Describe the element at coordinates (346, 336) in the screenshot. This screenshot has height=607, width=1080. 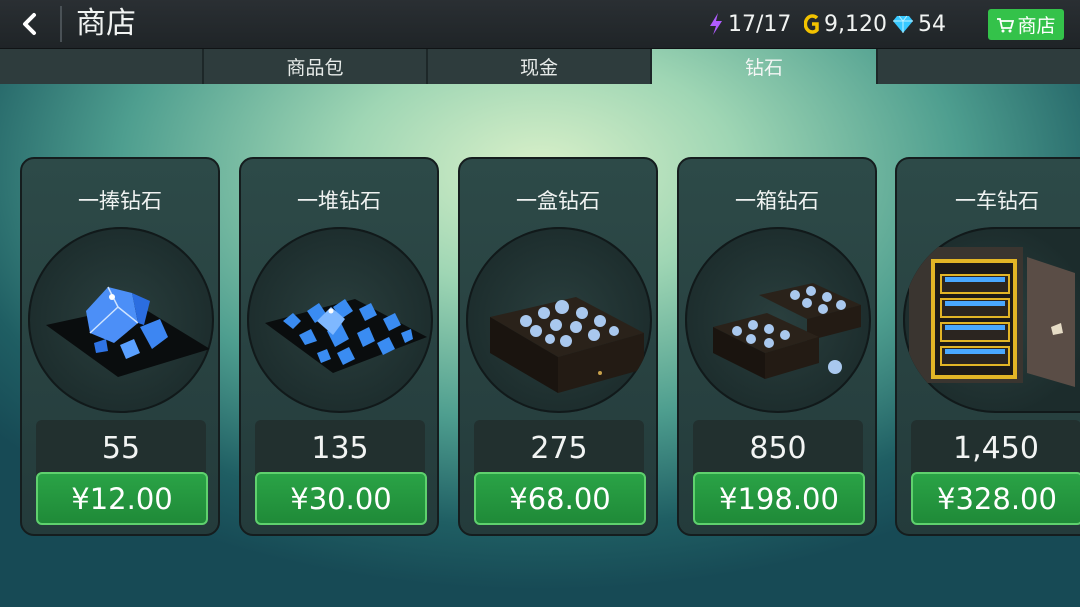
I see `gem-pile-icon` at that location.